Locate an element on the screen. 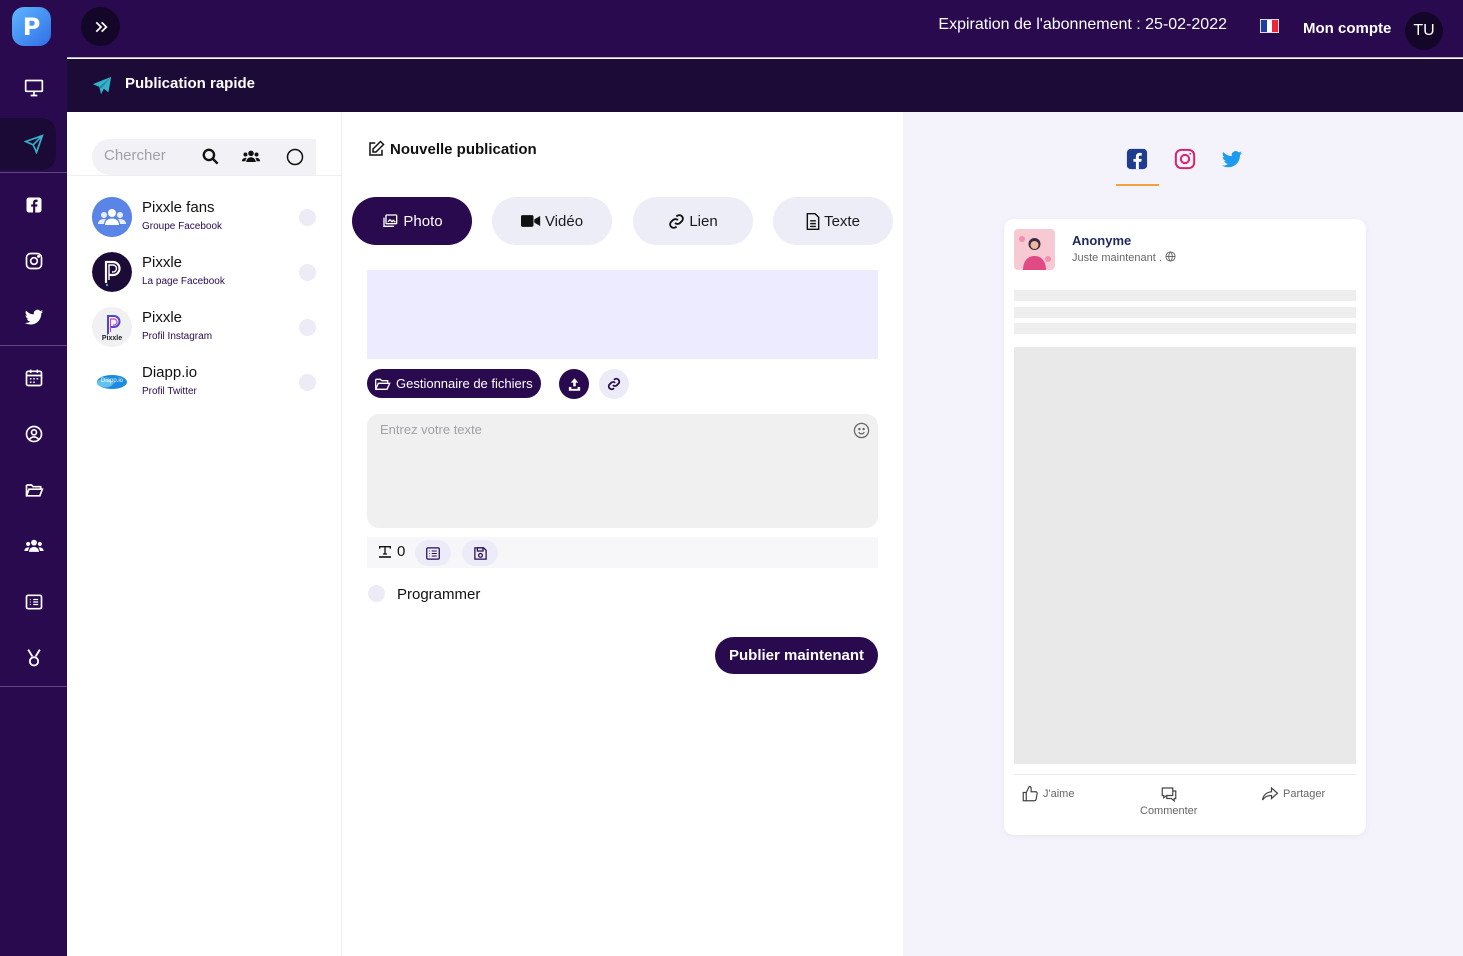  account-name: Pixxle fans is located at coordinates (178, 207).